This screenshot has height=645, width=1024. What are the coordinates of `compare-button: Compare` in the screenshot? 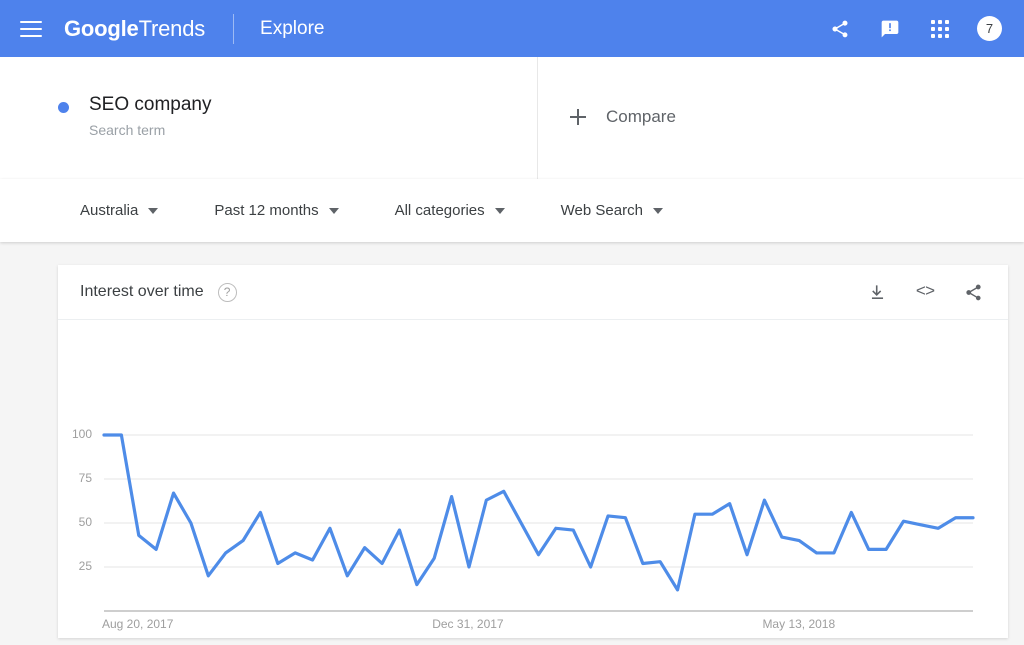 It's located at (781, 118).